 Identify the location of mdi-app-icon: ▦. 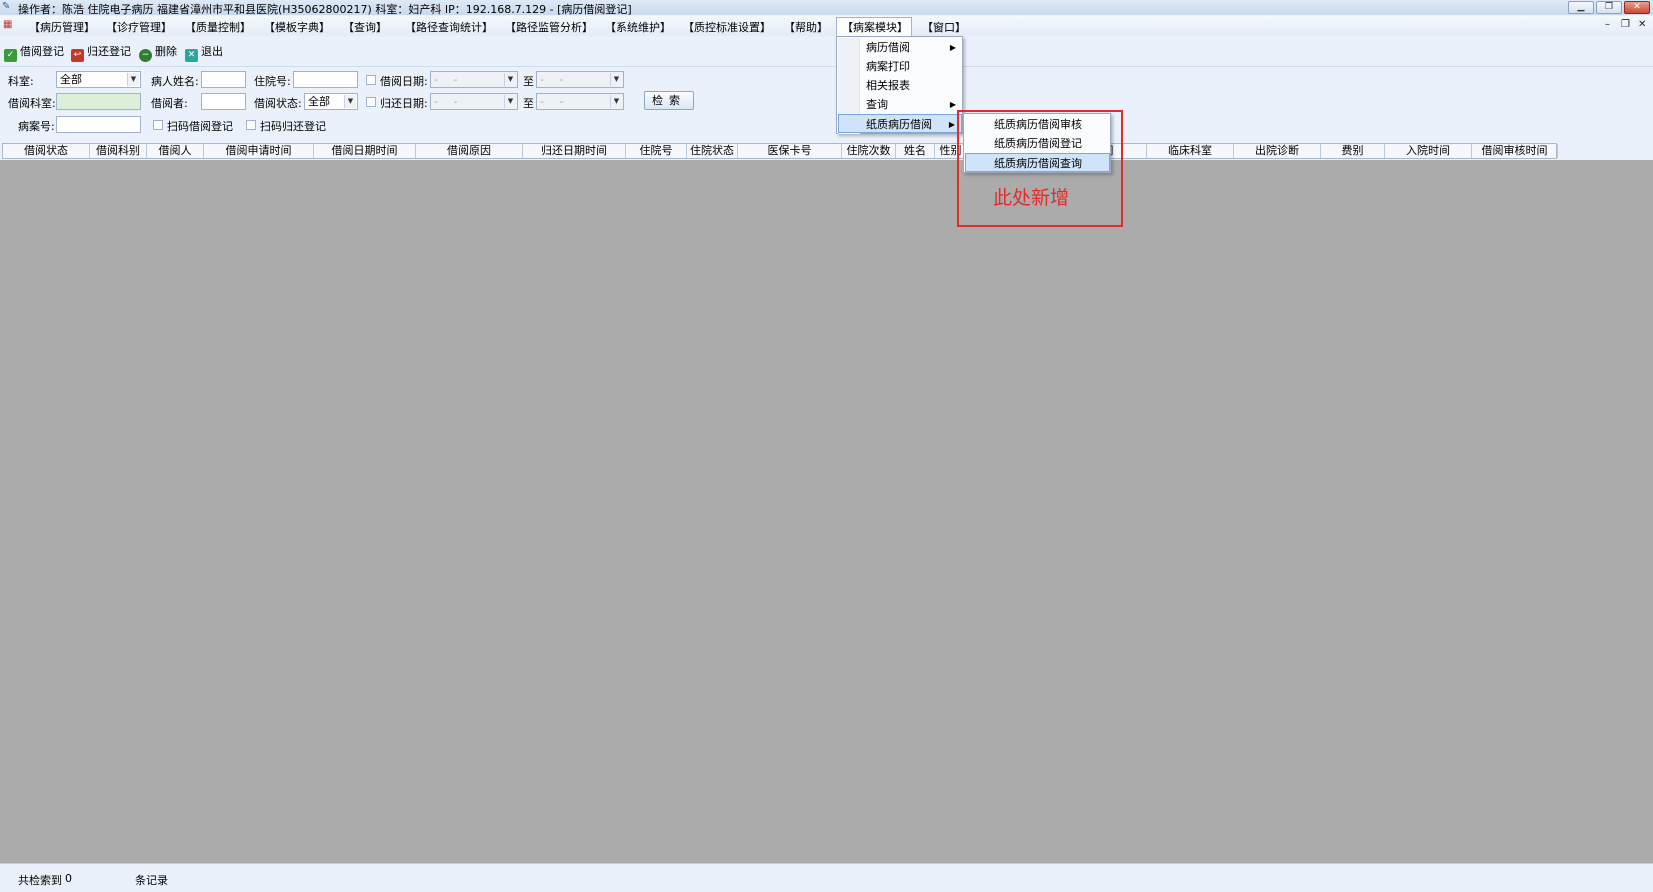
(10, 25).